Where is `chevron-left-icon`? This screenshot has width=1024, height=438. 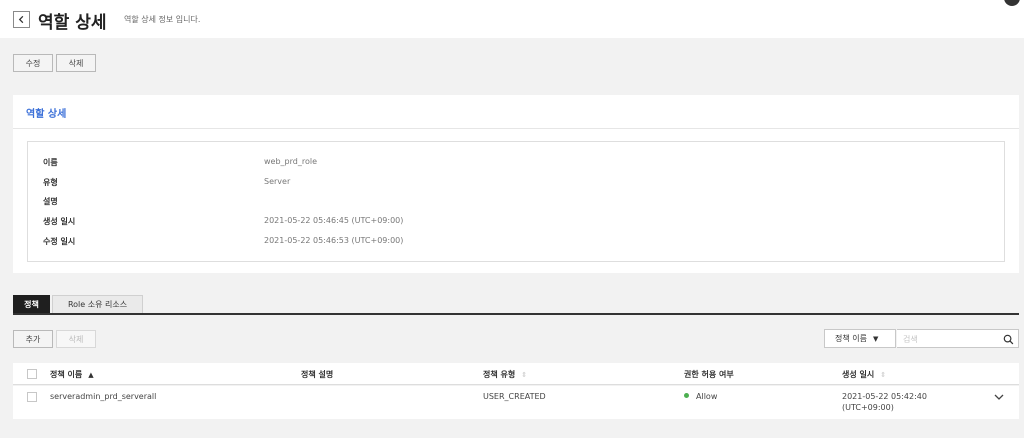
chevron-left-icon is located at coordinates (21, 19).